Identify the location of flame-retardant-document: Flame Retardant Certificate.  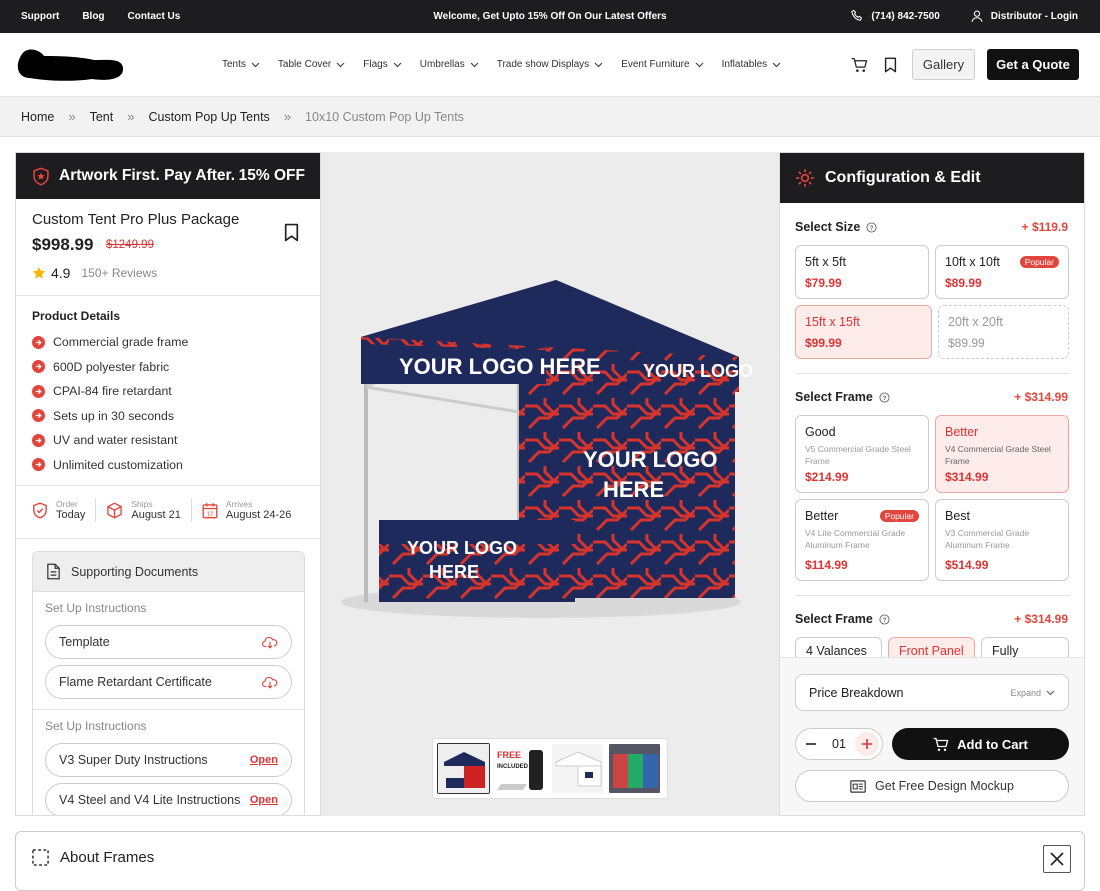
(168, 682).